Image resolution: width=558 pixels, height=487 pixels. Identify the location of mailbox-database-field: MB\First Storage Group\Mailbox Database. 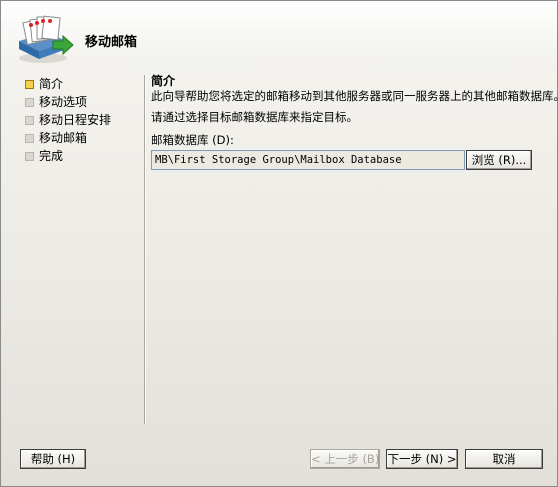
(308, 160).